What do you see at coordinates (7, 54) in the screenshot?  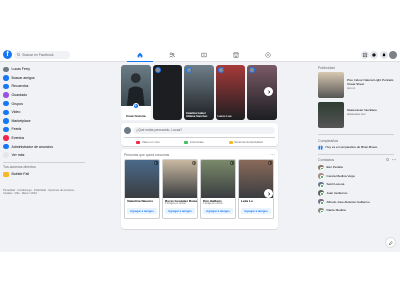 I see `facebook-logo: f` at bounding box center [7, 54].